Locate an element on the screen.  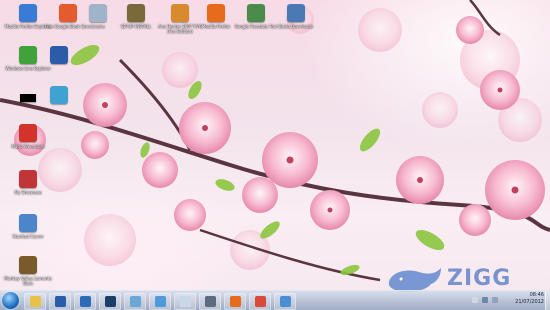
taskbar-button-notepad is located at coordinates (185, 301).